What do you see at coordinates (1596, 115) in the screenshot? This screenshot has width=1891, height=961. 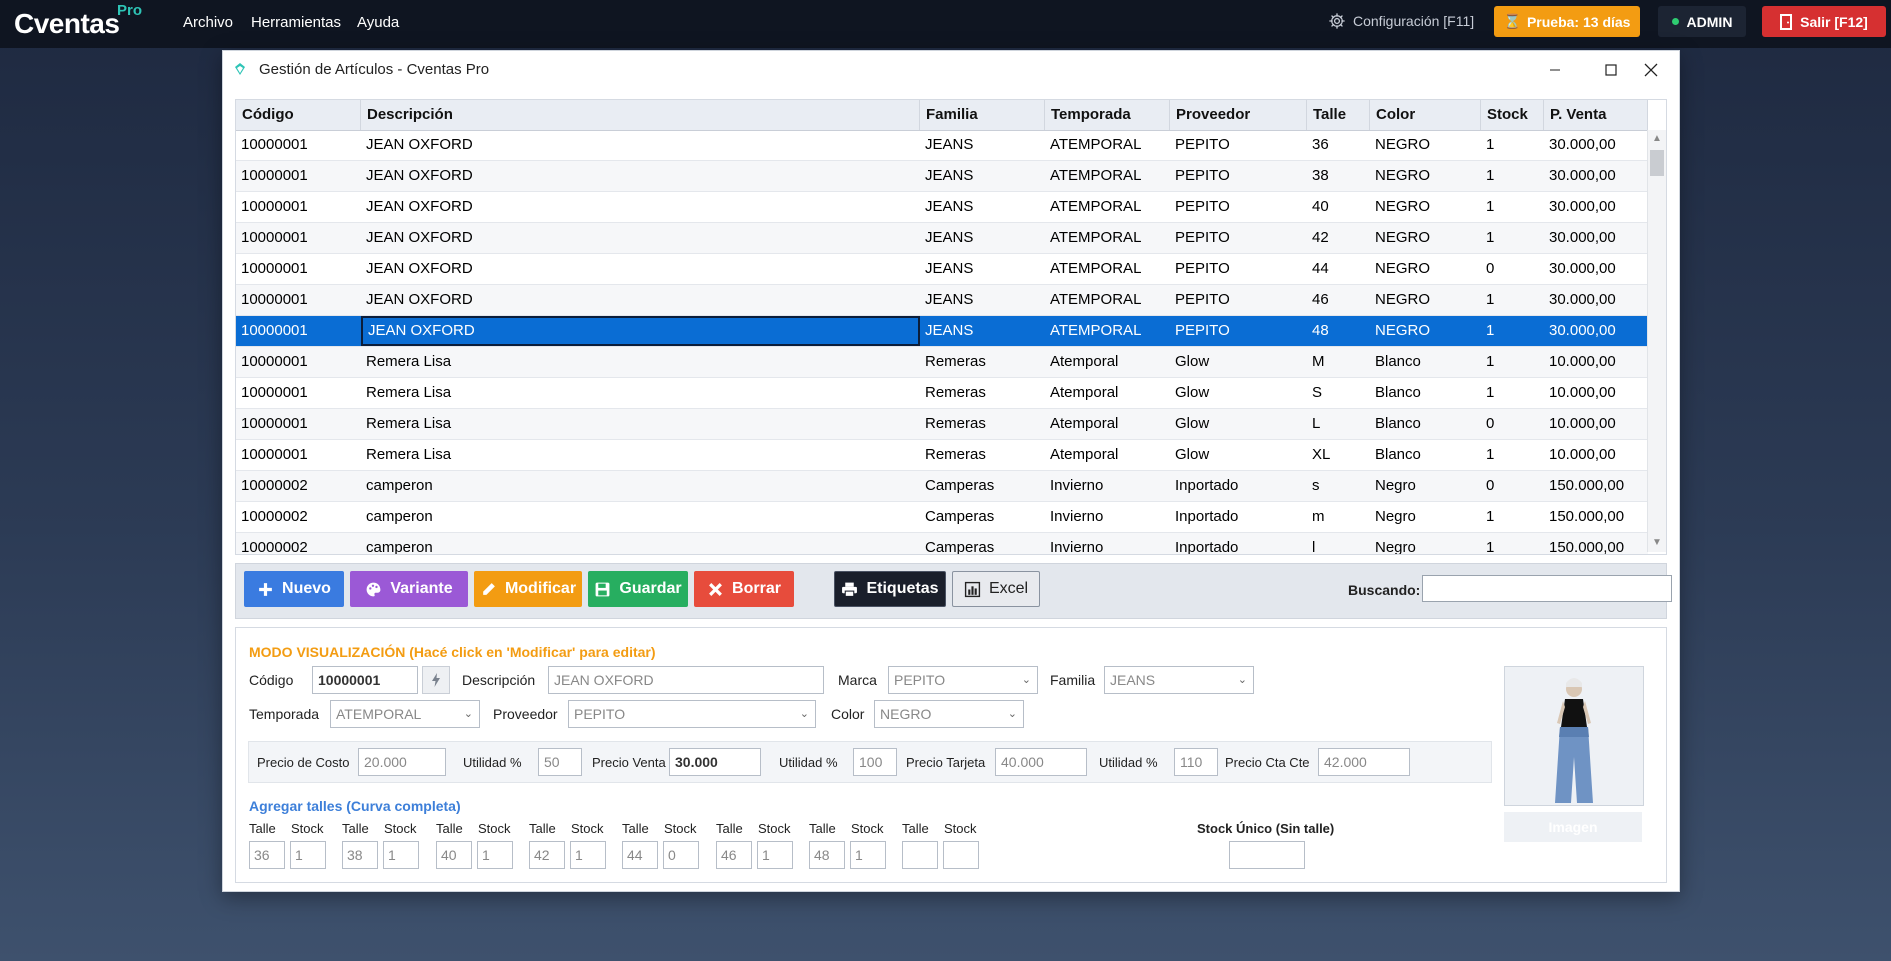 I see `col-header-precio-venta: P. Venta` at bounding box center [1596, 115].